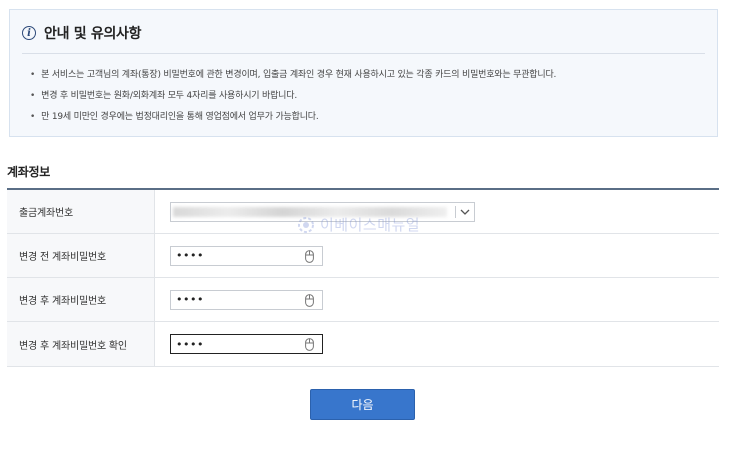 Image resolution: width=730 pixels, height=458 pixels. Describe the element at coordinates (437, 344) in the screenshot. I see `confirm-pw-cell: ••••` at that location.